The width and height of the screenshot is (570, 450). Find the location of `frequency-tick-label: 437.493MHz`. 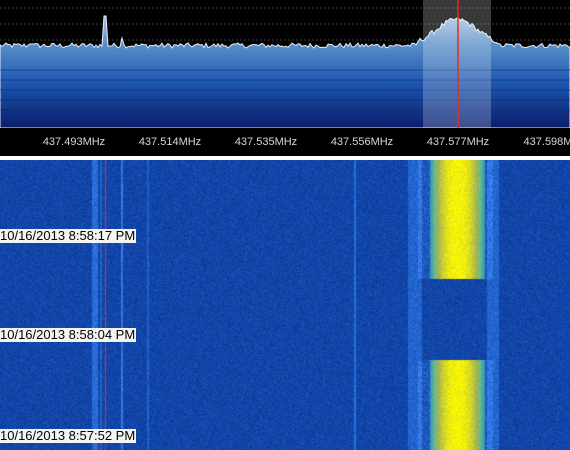

frequency-tick-label: 437.493MHz is located at coordinates (74, 142).